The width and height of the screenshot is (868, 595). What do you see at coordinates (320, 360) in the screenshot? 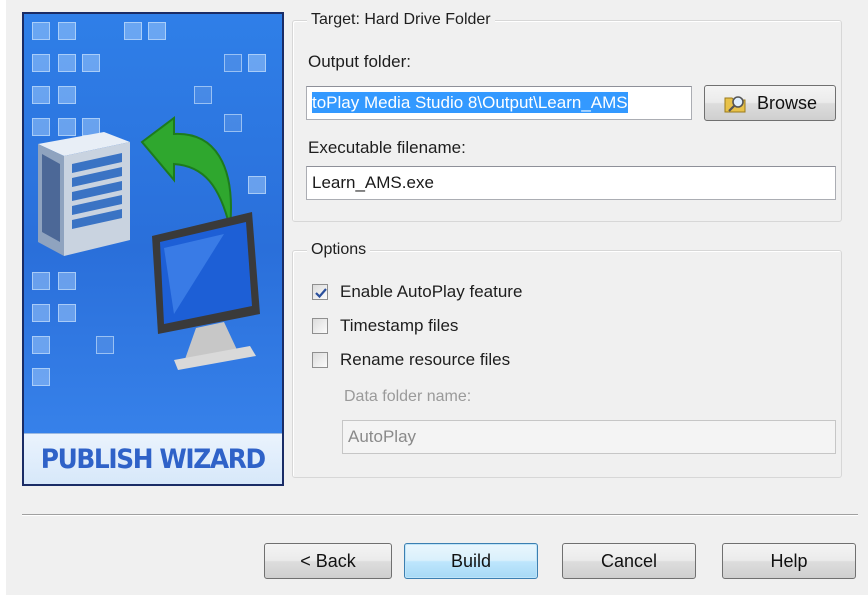
I see `rename-resource-checkbox` at bounding box center [320, 360].